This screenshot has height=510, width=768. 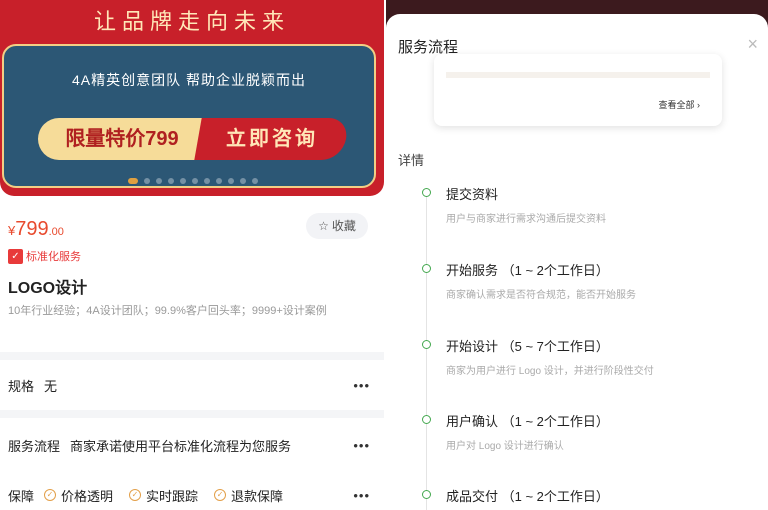 I want to click on spec-value: 无, so click(x=51, y=386).